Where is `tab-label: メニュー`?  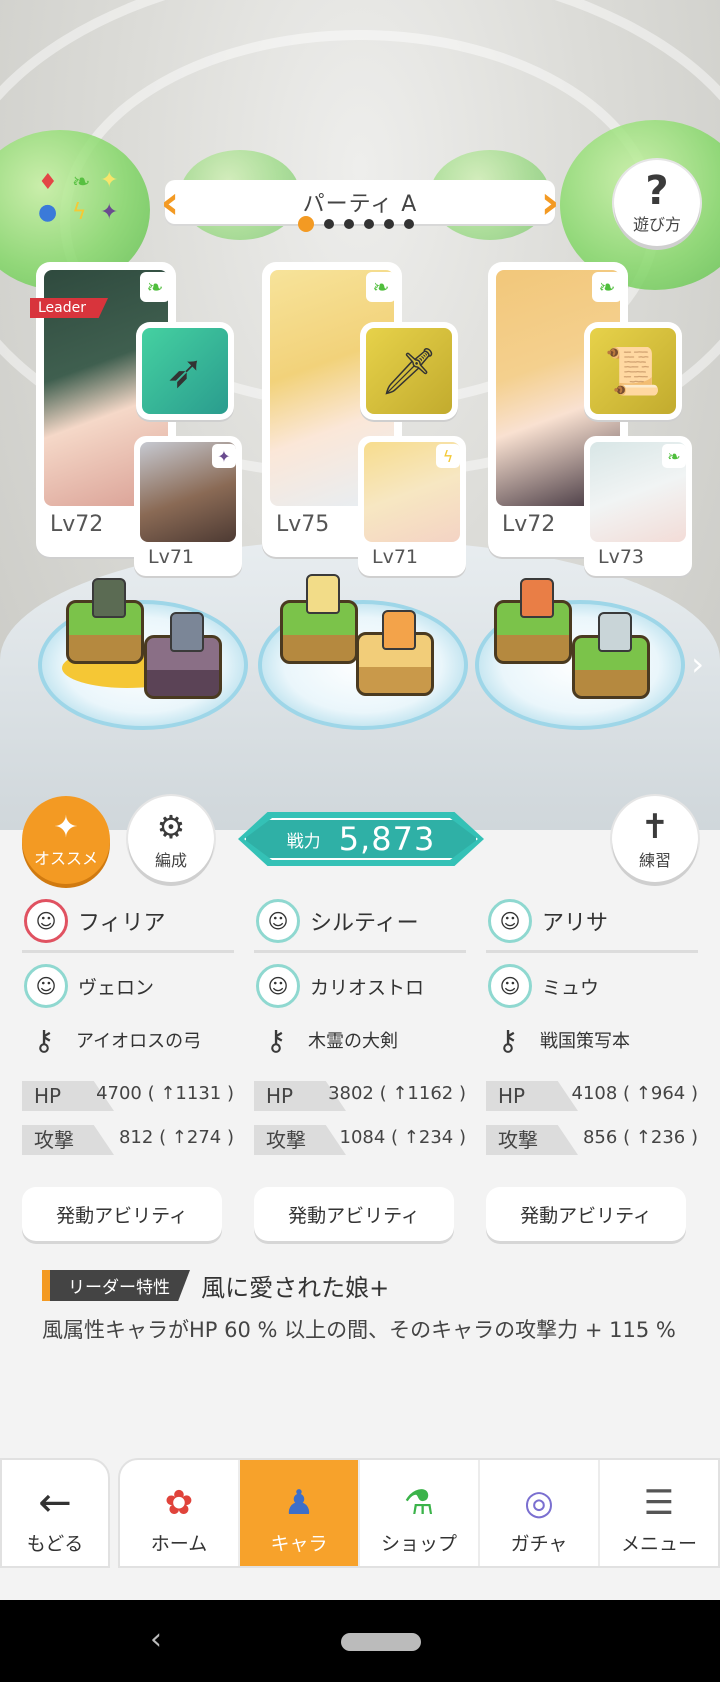 tab-label: メニュー is located at coordinates (658, 1544).